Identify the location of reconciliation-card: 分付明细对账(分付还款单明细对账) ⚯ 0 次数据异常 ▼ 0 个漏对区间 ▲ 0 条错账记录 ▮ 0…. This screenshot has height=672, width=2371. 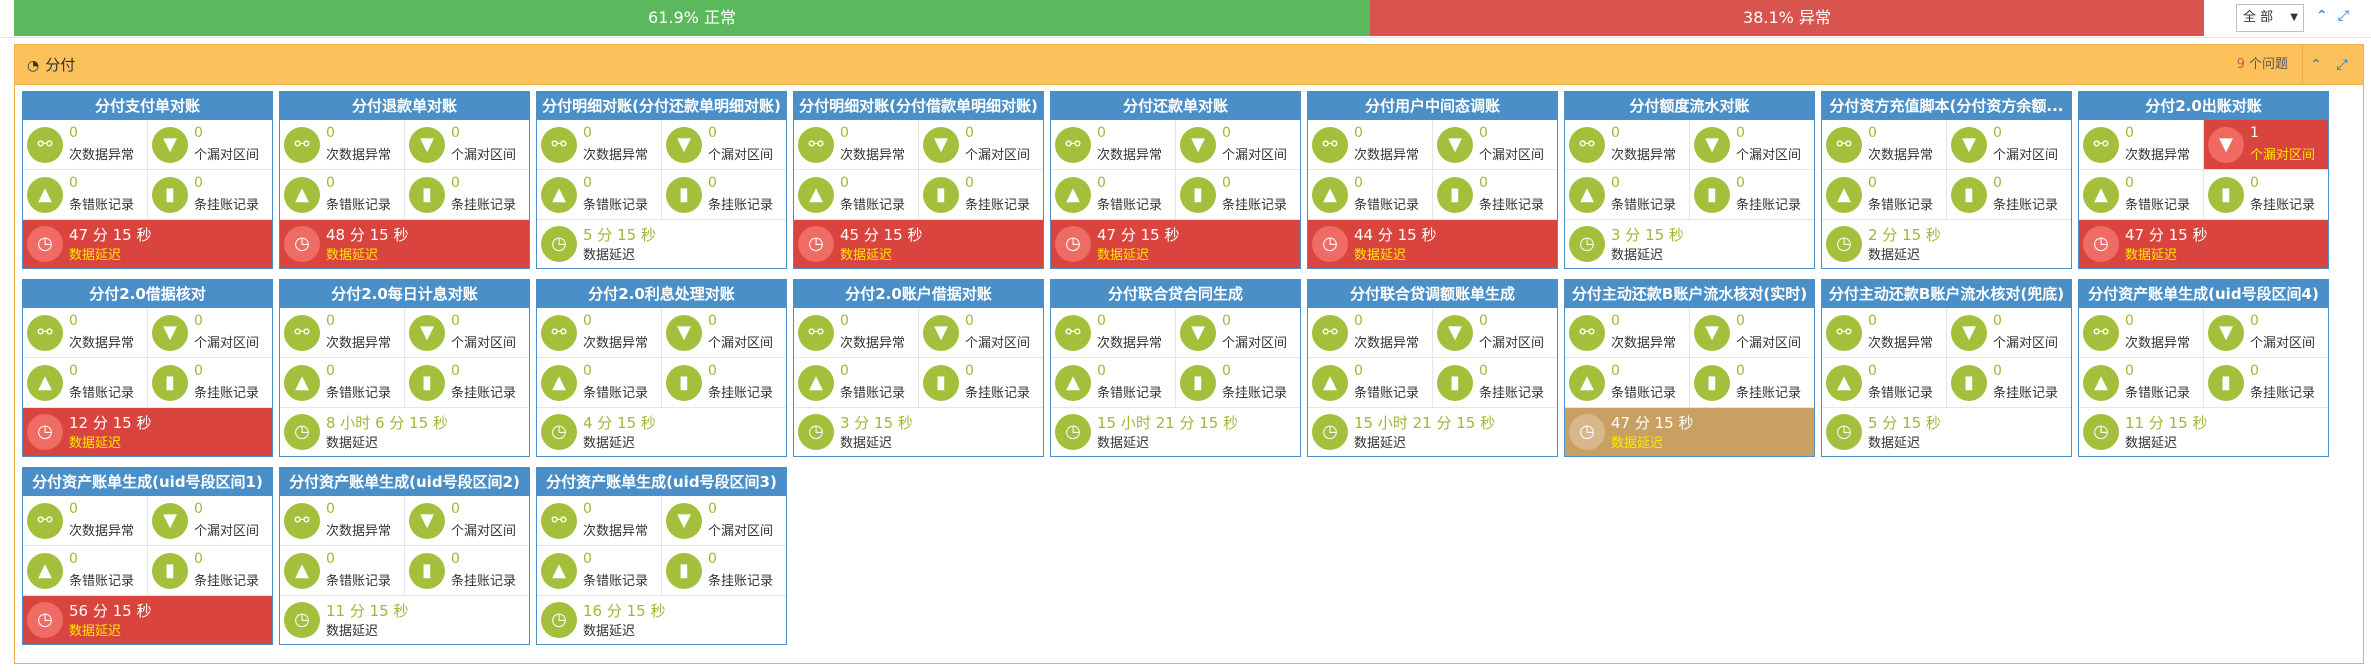
(661, 180).